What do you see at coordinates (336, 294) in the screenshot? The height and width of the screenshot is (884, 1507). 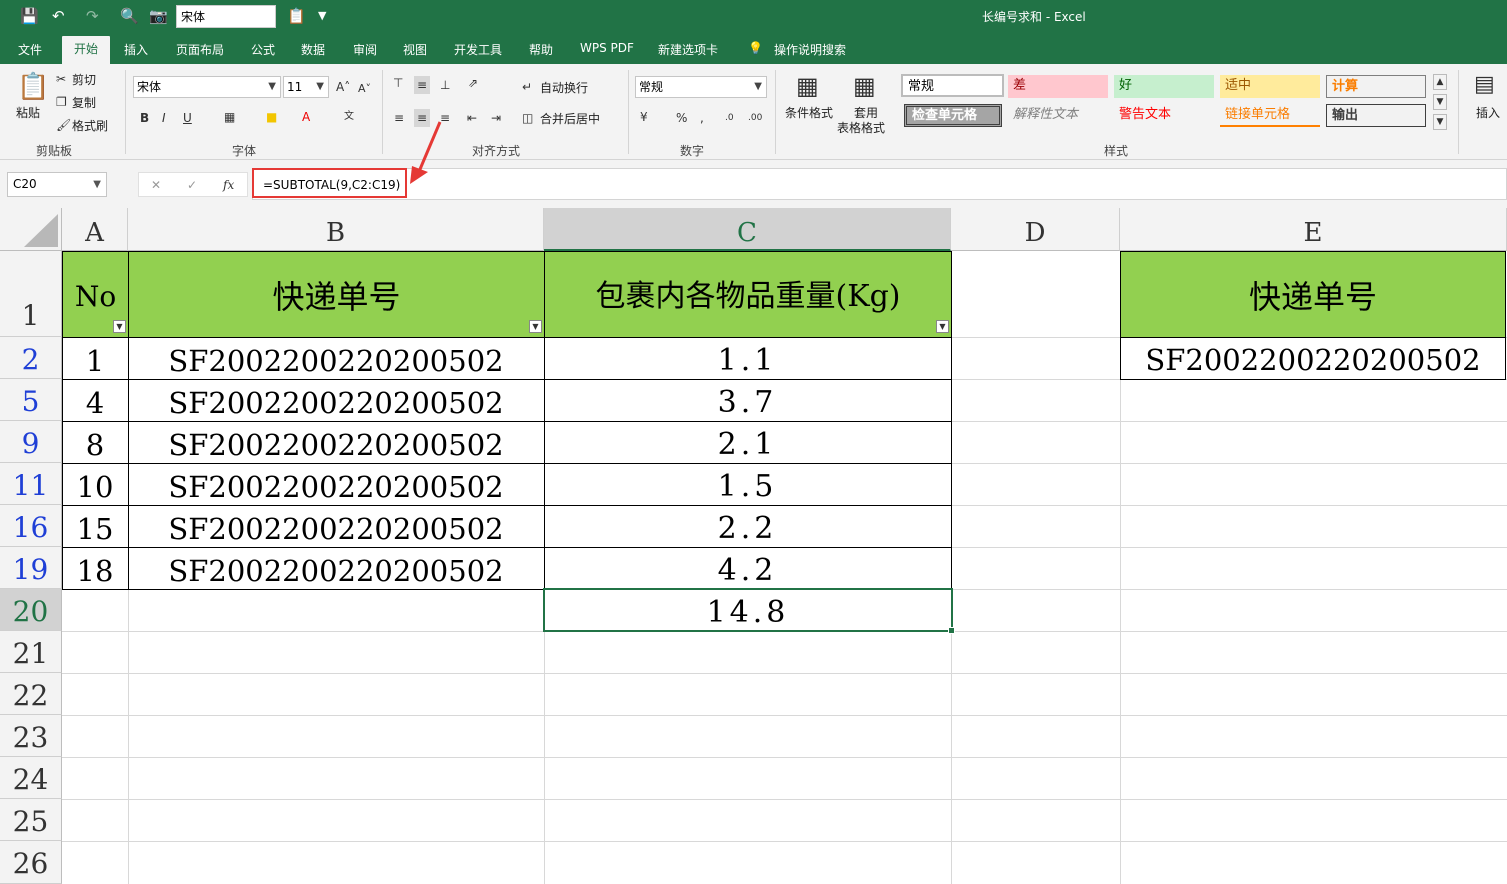 I see `header-cell-tracking: 快递单号` at bounding box center [336, 294].